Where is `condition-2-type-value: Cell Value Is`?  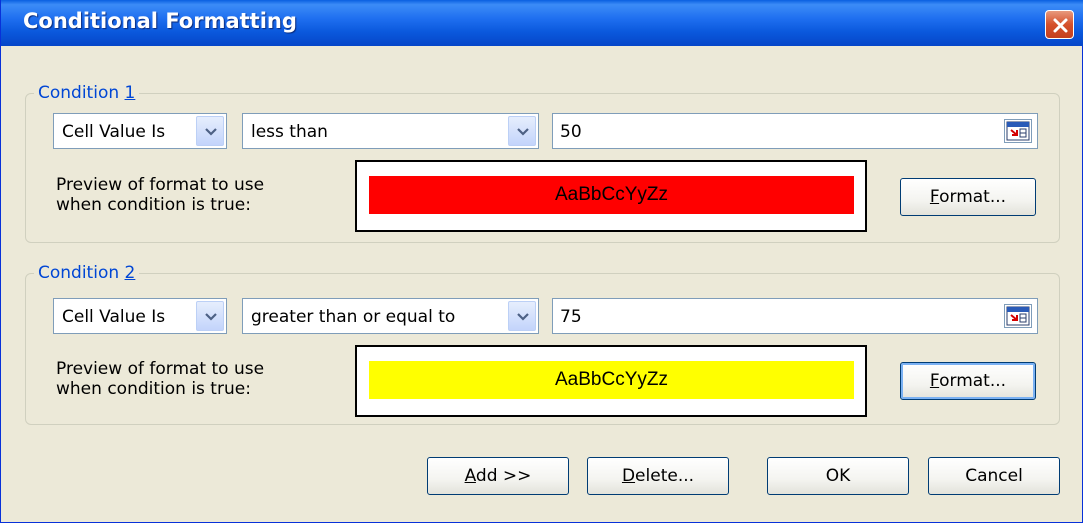
condition-2-type-value: Cell Value Is is located at coordinates (114, 317).